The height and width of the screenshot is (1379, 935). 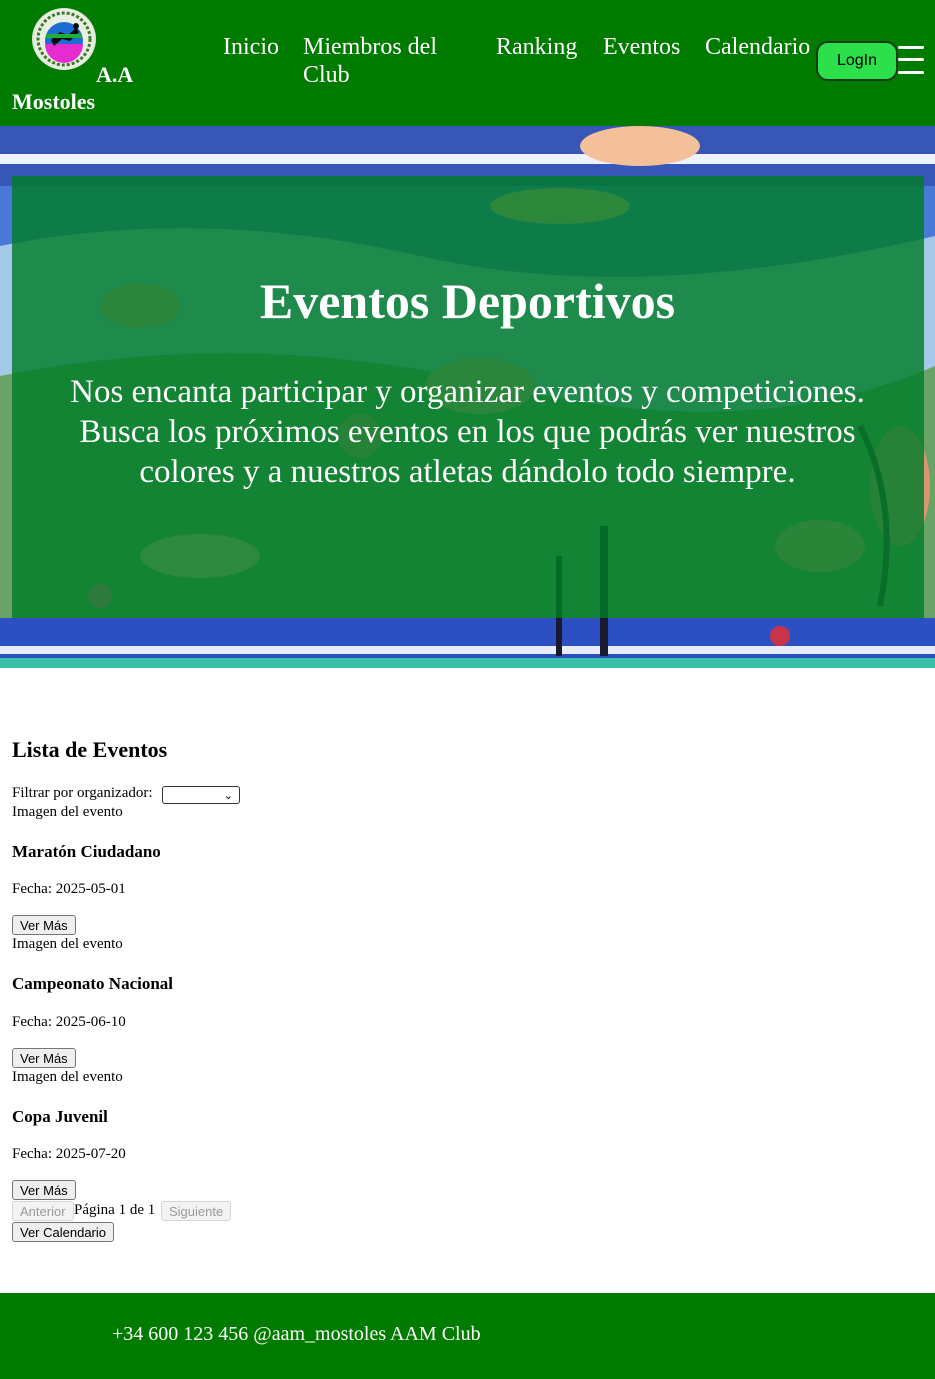 I want to click on event-date: Fecha: 2025-07-20, so click(x=69, y=1154).